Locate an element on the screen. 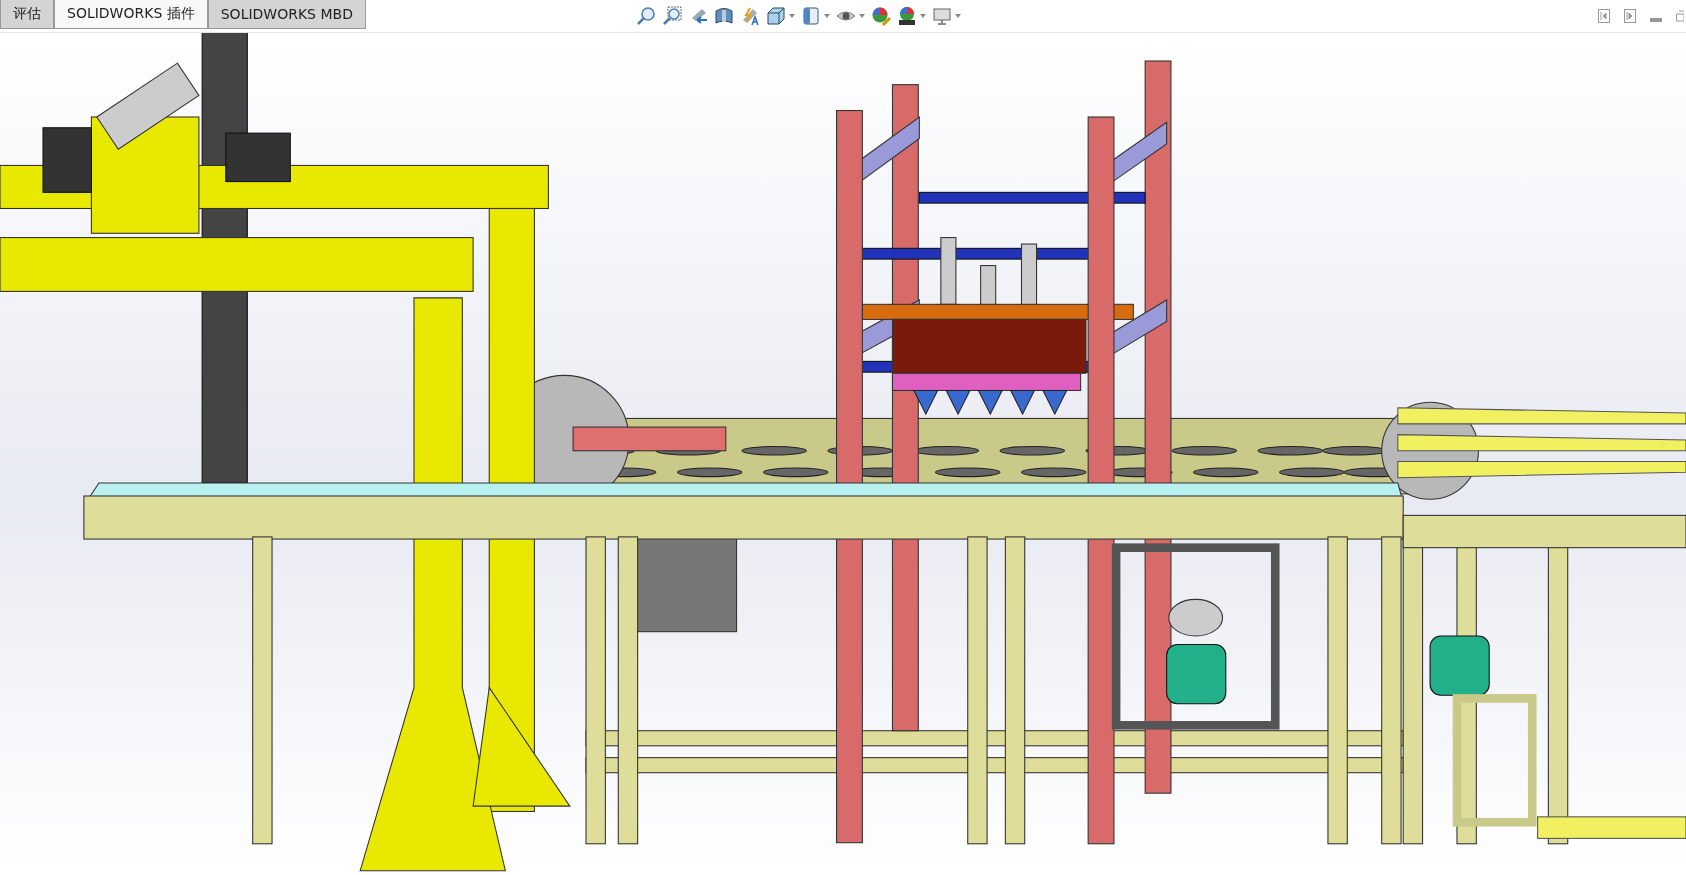  command-tab: 评估 is located at coordinates (27, 14).